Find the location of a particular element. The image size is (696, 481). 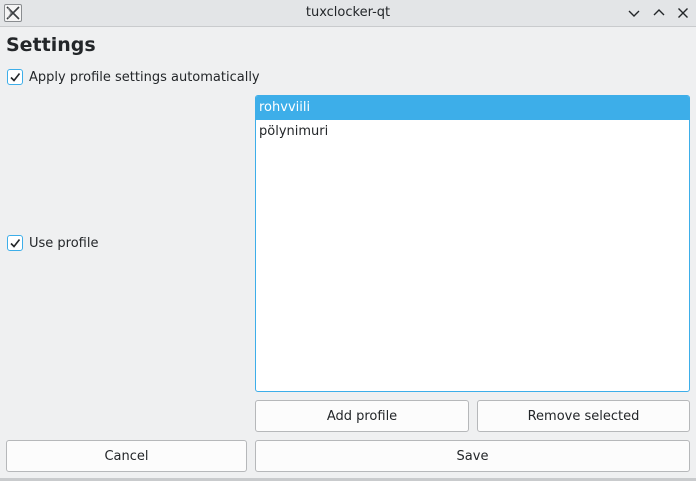

close-icon is located at coordinates (683, 13).